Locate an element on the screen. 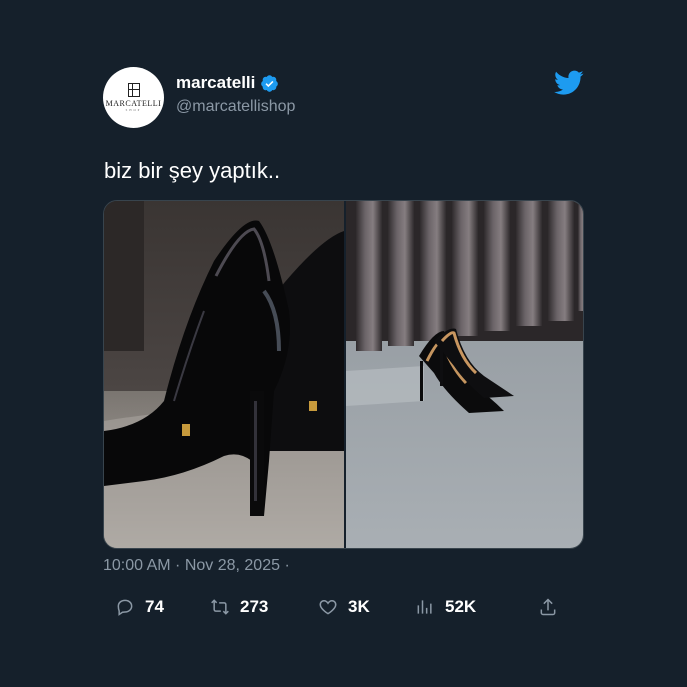 The image size is (687, 687). twitter-bird-icon is located at coordinates (569, 83).